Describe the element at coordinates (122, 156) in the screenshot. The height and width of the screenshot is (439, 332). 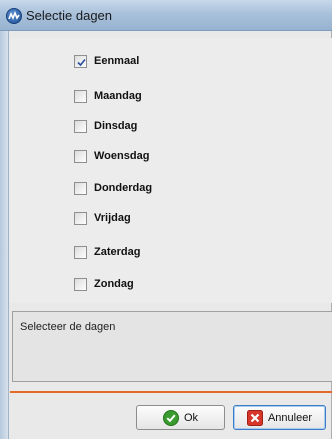
I see `day-label: Woensdag` at that location.